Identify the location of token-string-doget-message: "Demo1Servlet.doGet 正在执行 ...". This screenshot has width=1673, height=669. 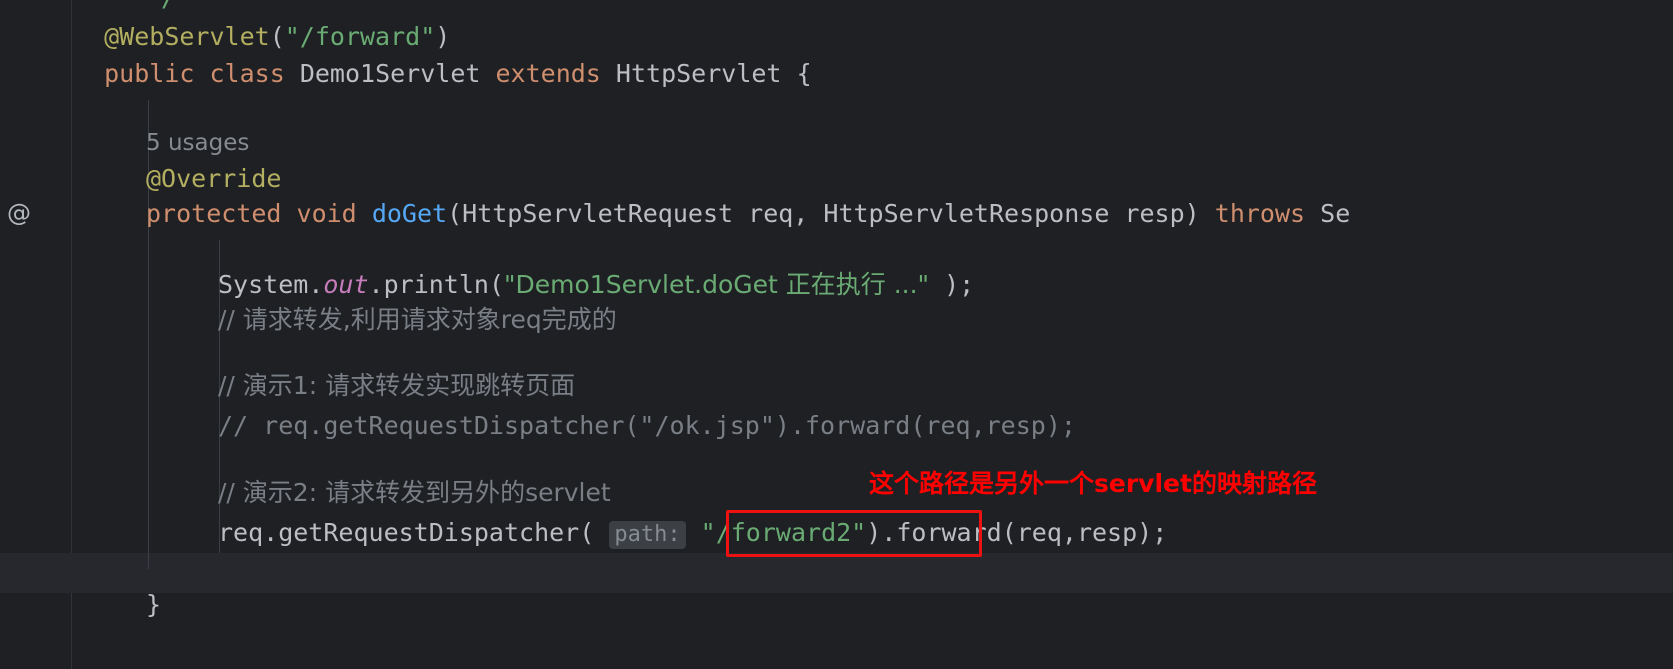
(717, 284).